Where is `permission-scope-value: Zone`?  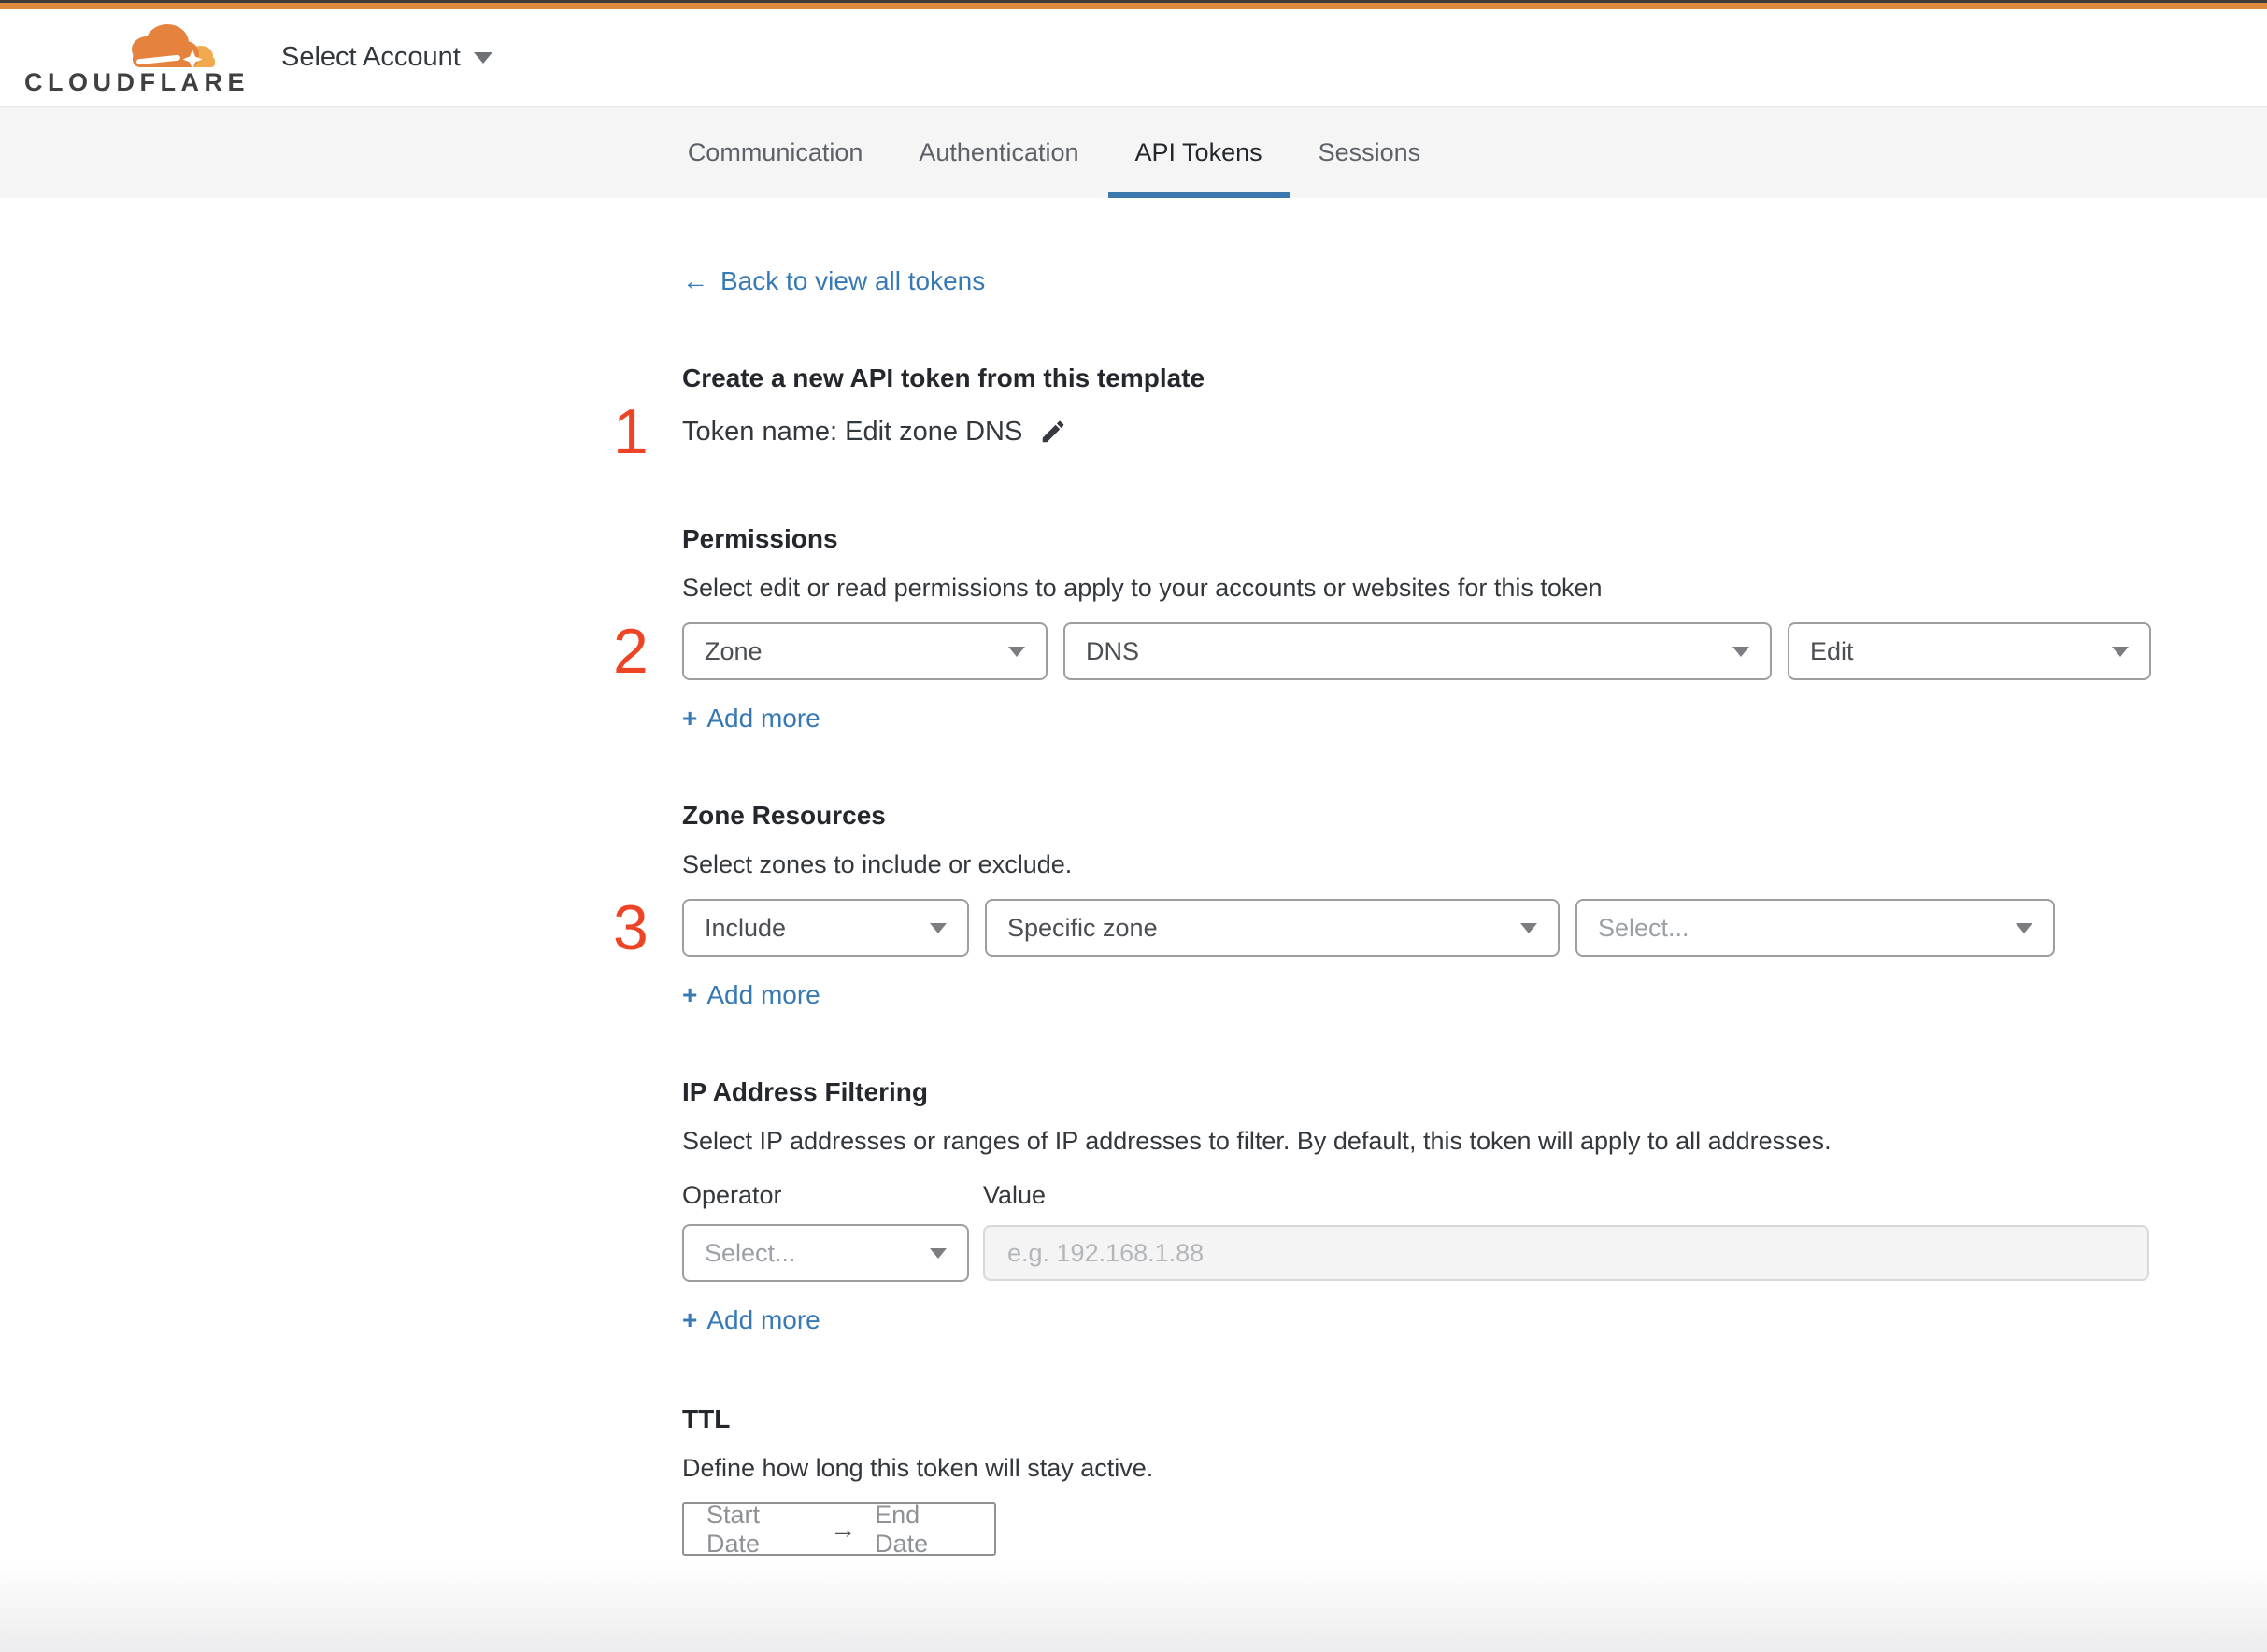 permission-scope-value: Zone is located at coordinates (734, 650).